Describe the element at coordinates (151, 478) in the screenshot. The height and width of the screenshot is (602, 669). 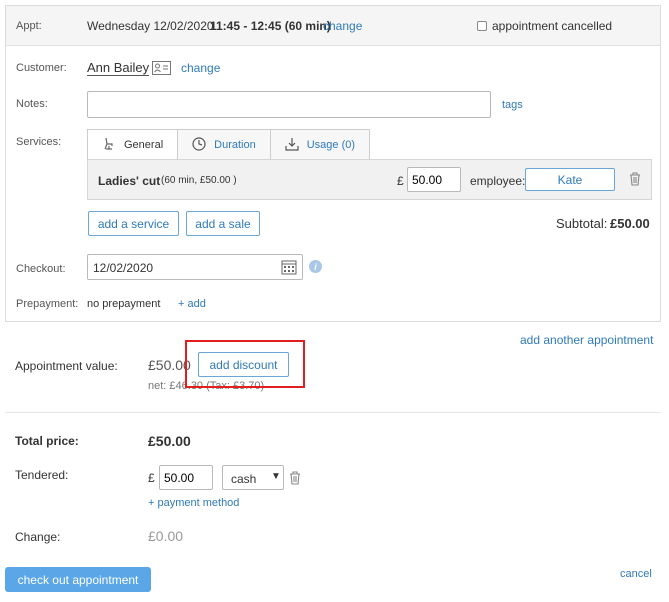
I see `tendered-currency: £` at that location.